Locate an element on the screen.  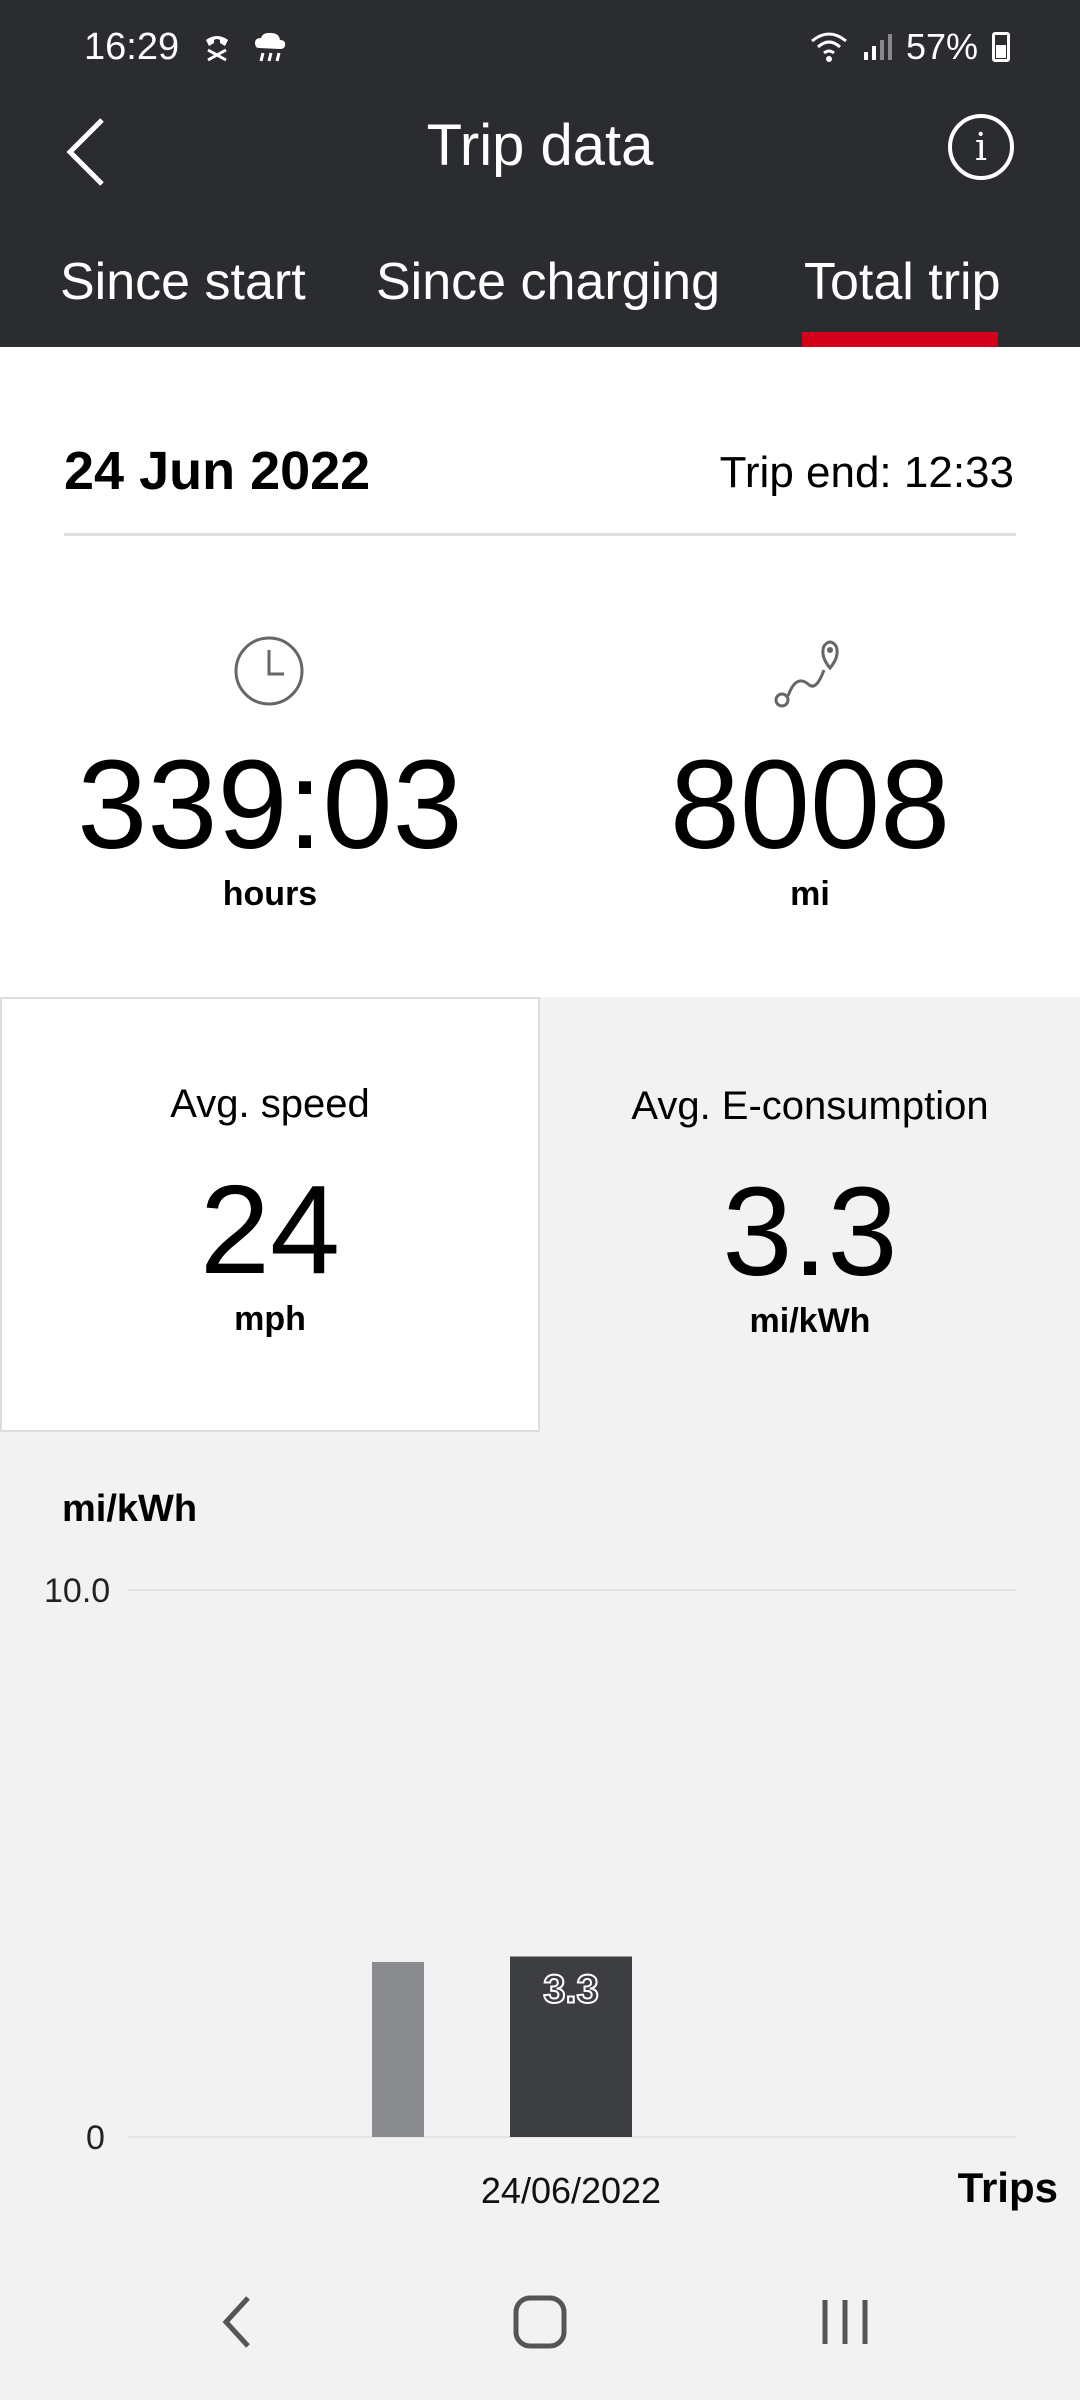
trip-end-time: 12:33 is located at coordinates (958, 472).